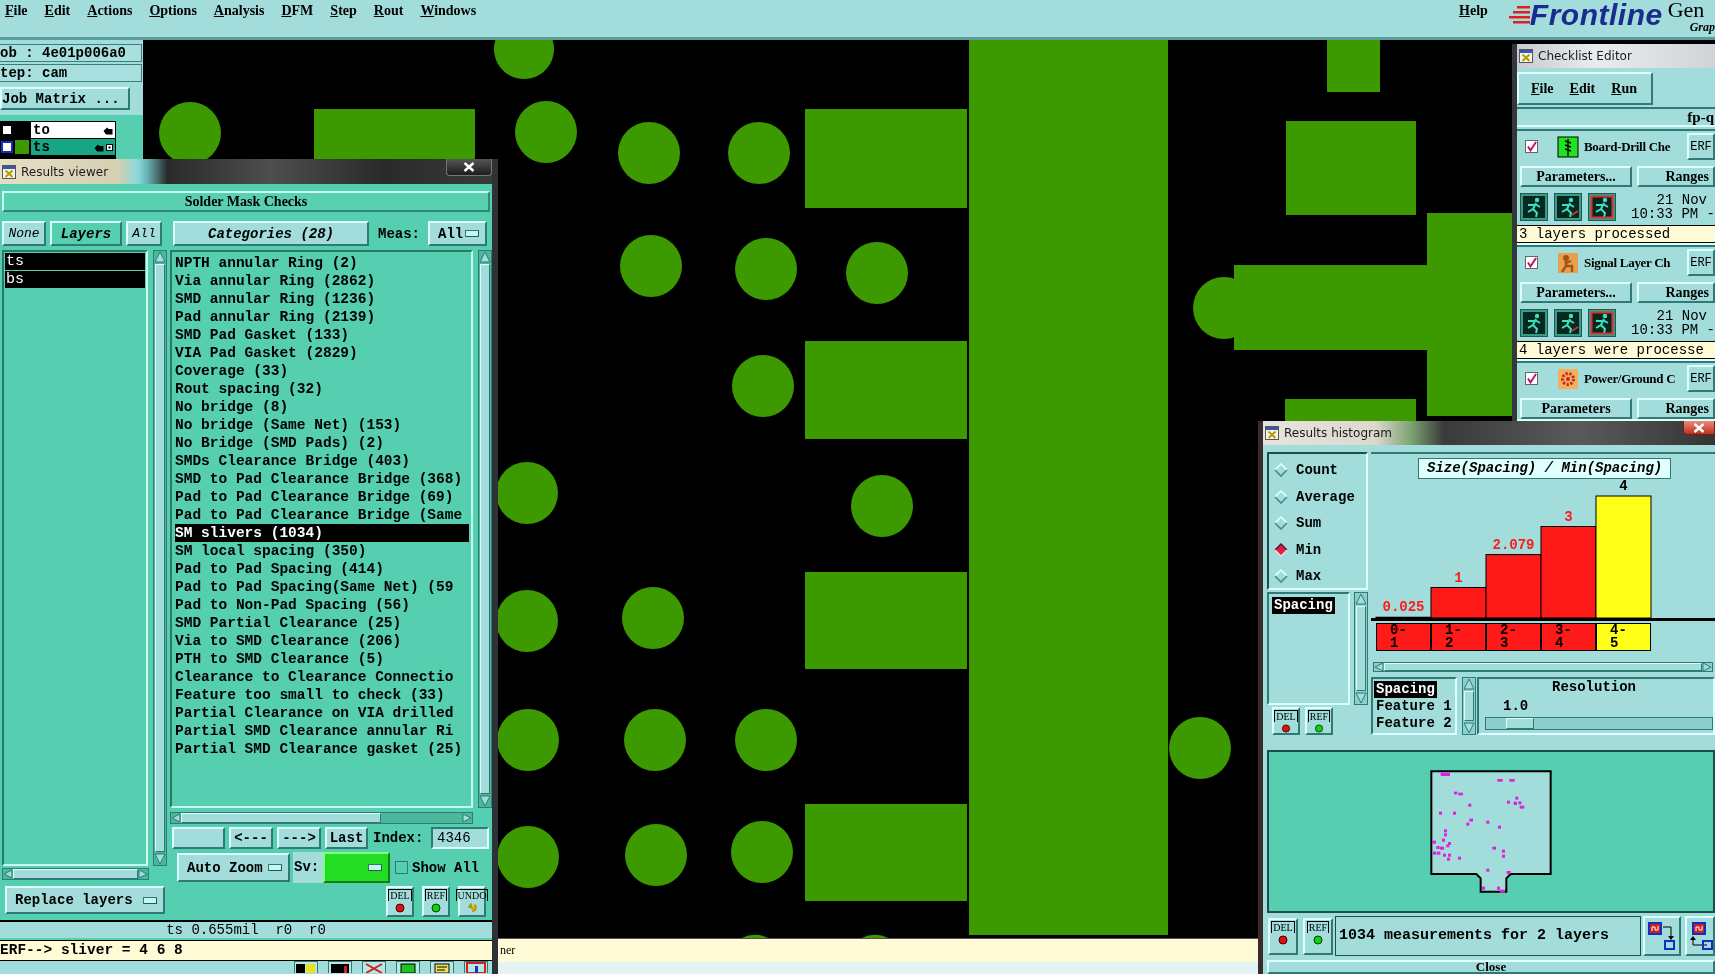 The height and width of the screenshot is (974, 1715). What do you see at coordinates (476, 967) in the screenshot?
I see `chart-icon` at bounding box center [476, 967].